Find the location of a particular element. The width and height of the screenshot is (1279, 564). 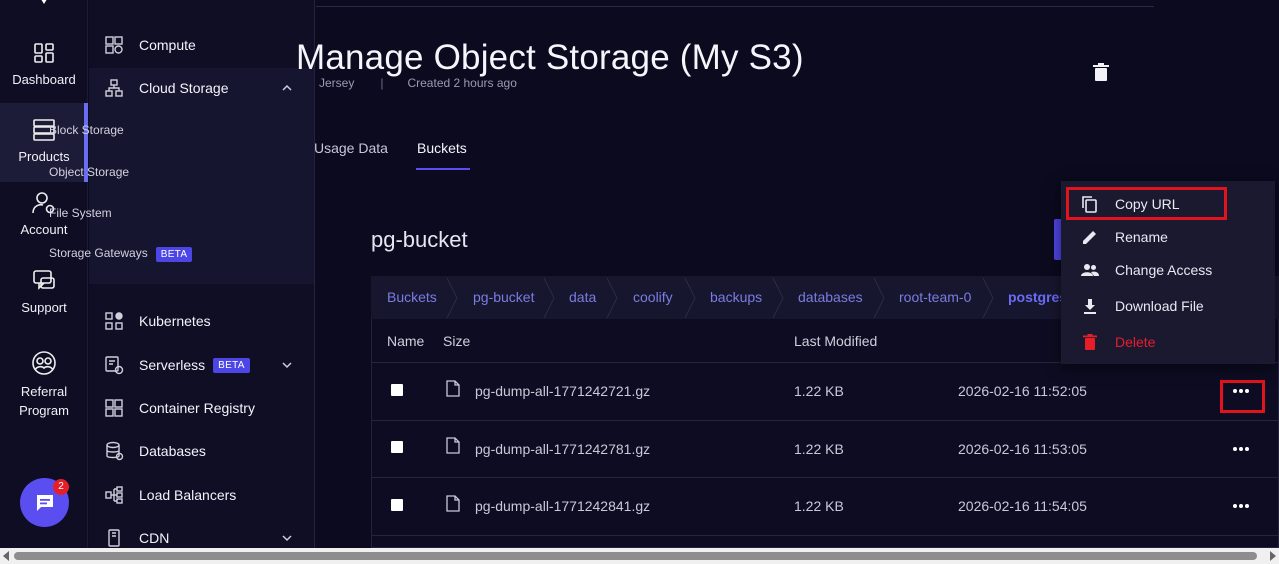

rail-item-dashboard: Dashboard is located at coordinates (44, 71).